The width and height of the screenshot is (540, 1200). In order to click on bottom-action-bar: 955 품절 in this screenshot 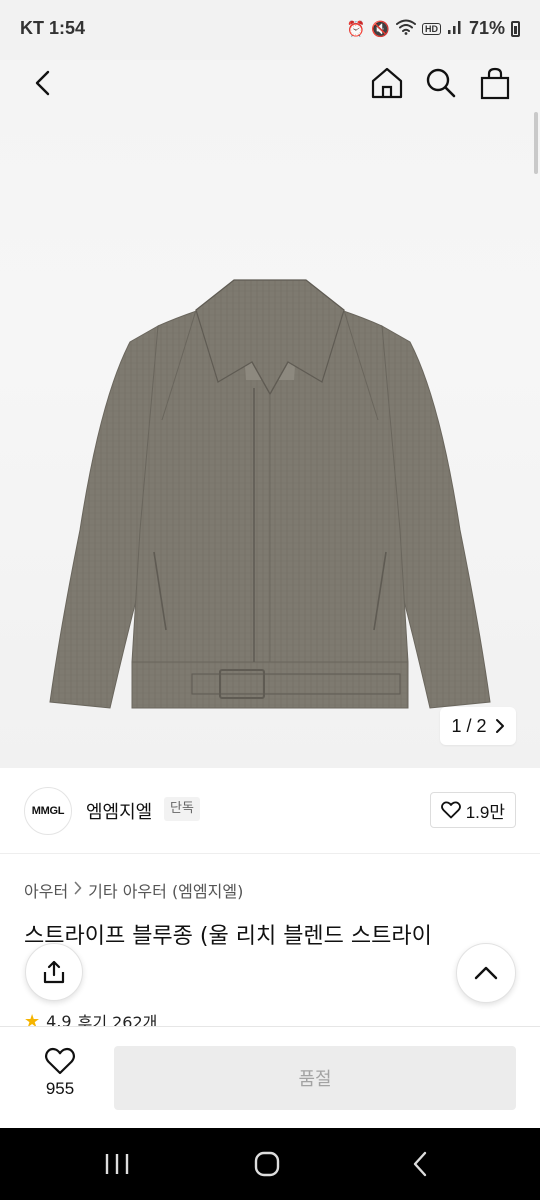, I will do `click(270, 1077)`.